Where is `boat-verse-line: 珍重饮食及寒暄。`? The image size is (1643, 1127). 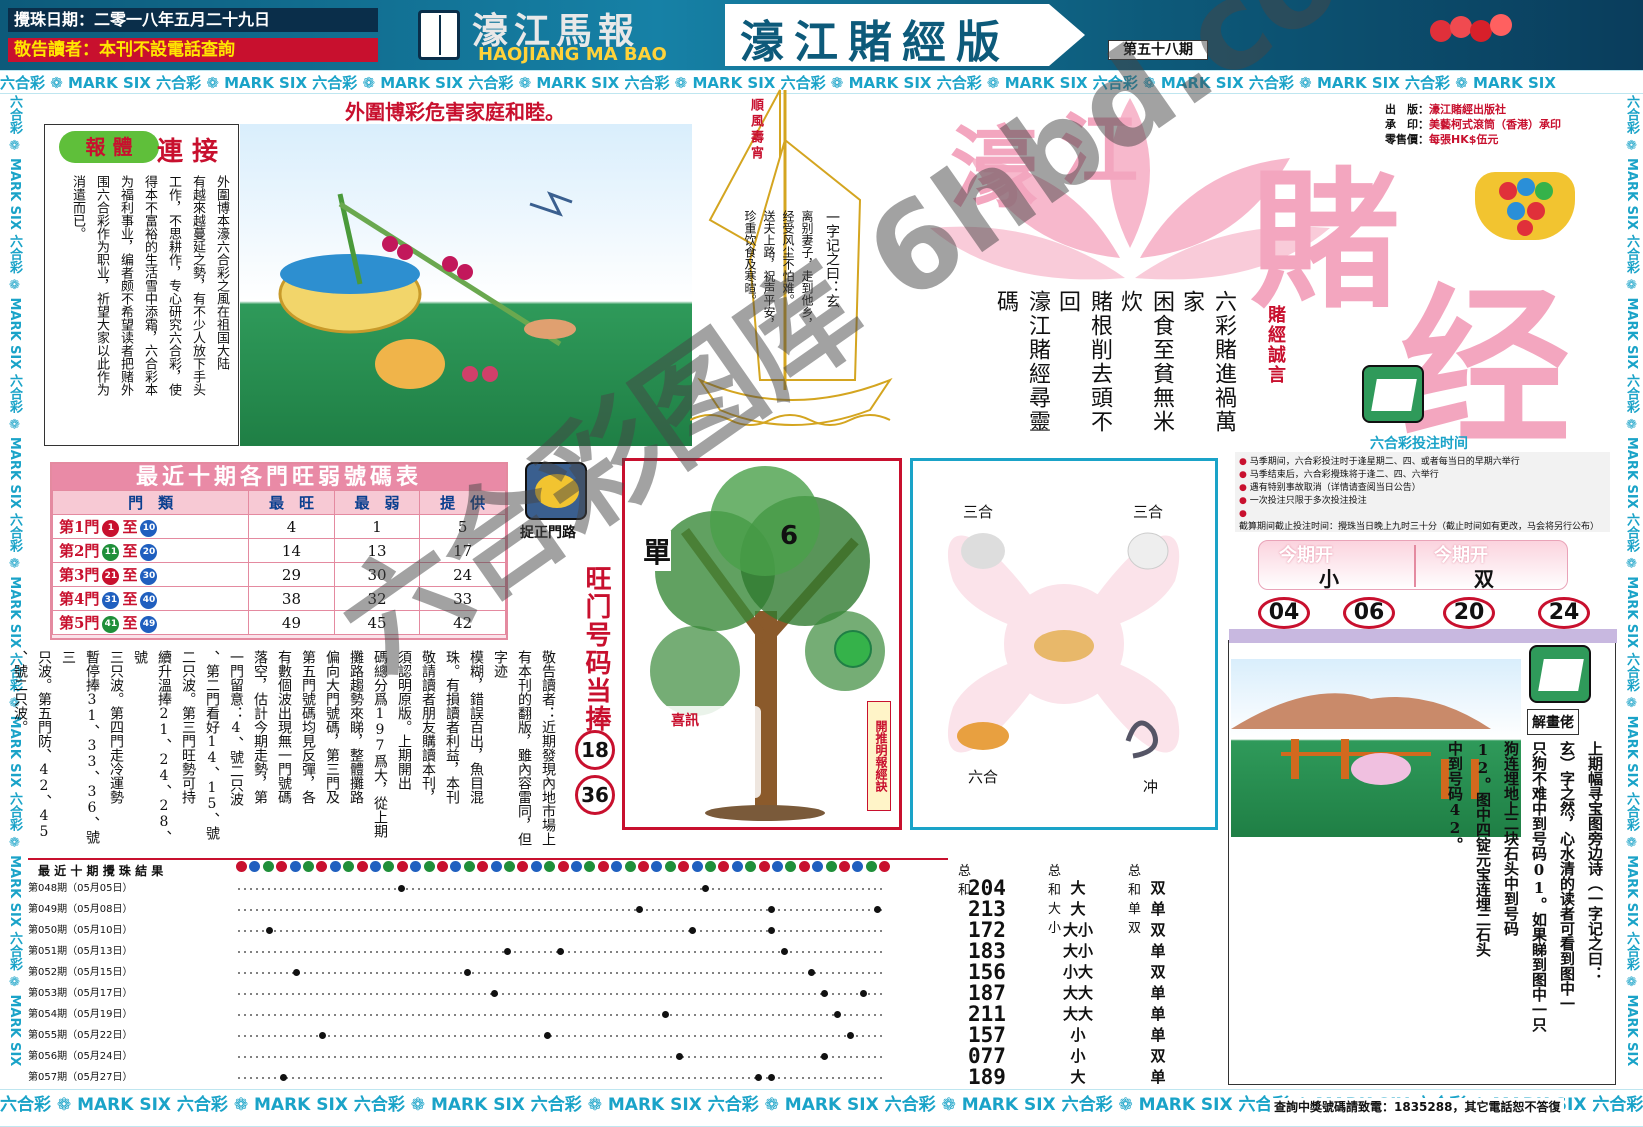 boat-verse-line: 珍重饮食及寒暄。 is located at coordinates (750, 258).